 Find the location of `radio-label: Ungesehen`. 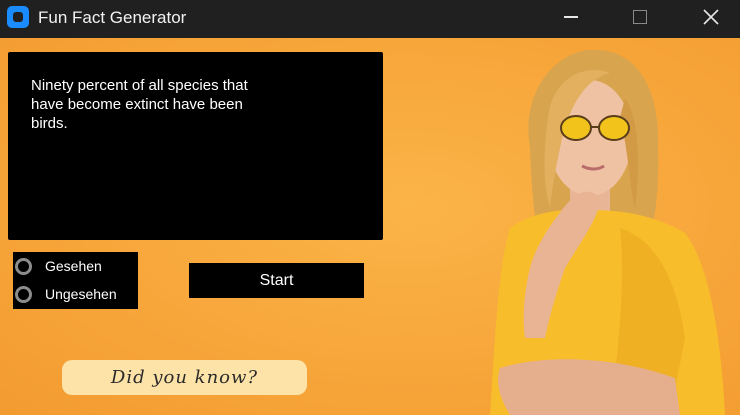

radio-label: Ungesehen is located at coordinates (81, 294).